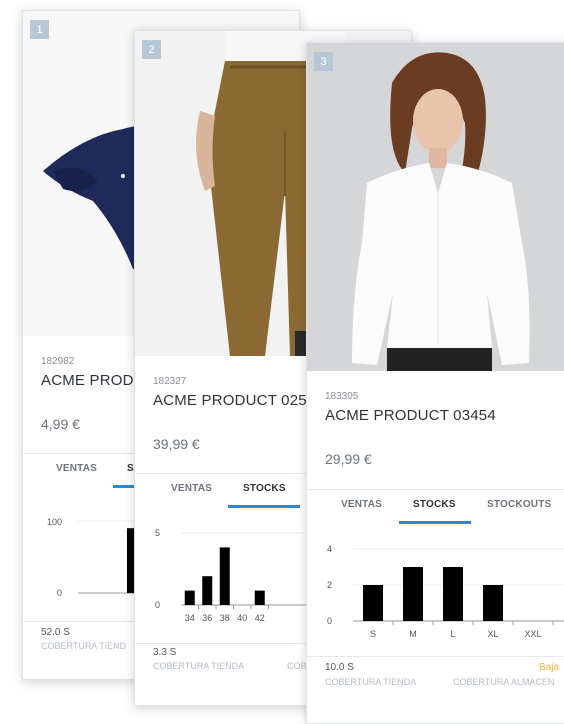 This screenshot has width=564, height=724. What do you see at coordinates (225, 618) in the screenshot?
I see `x-tick-label: 38` at bounding box center [225, 618].